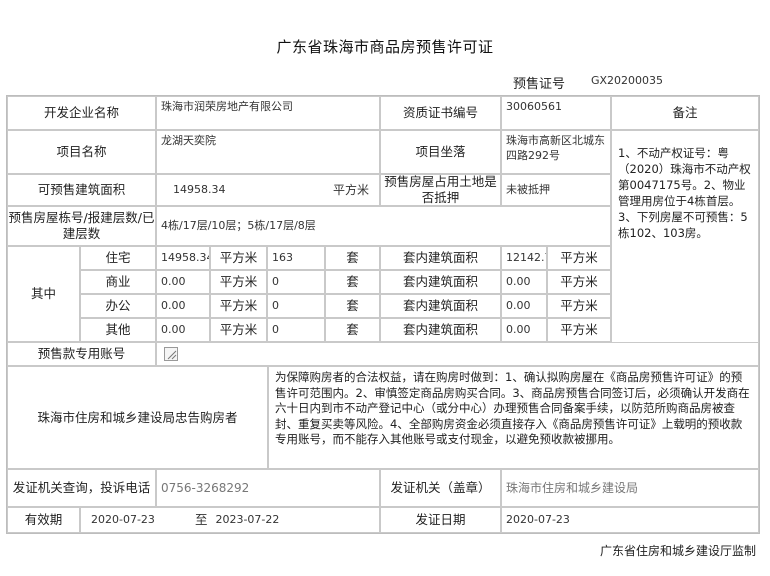  Describe the element at coordinates (539, 84) in the screenshot. I see `permit-number-label: 预售证号` at that location.